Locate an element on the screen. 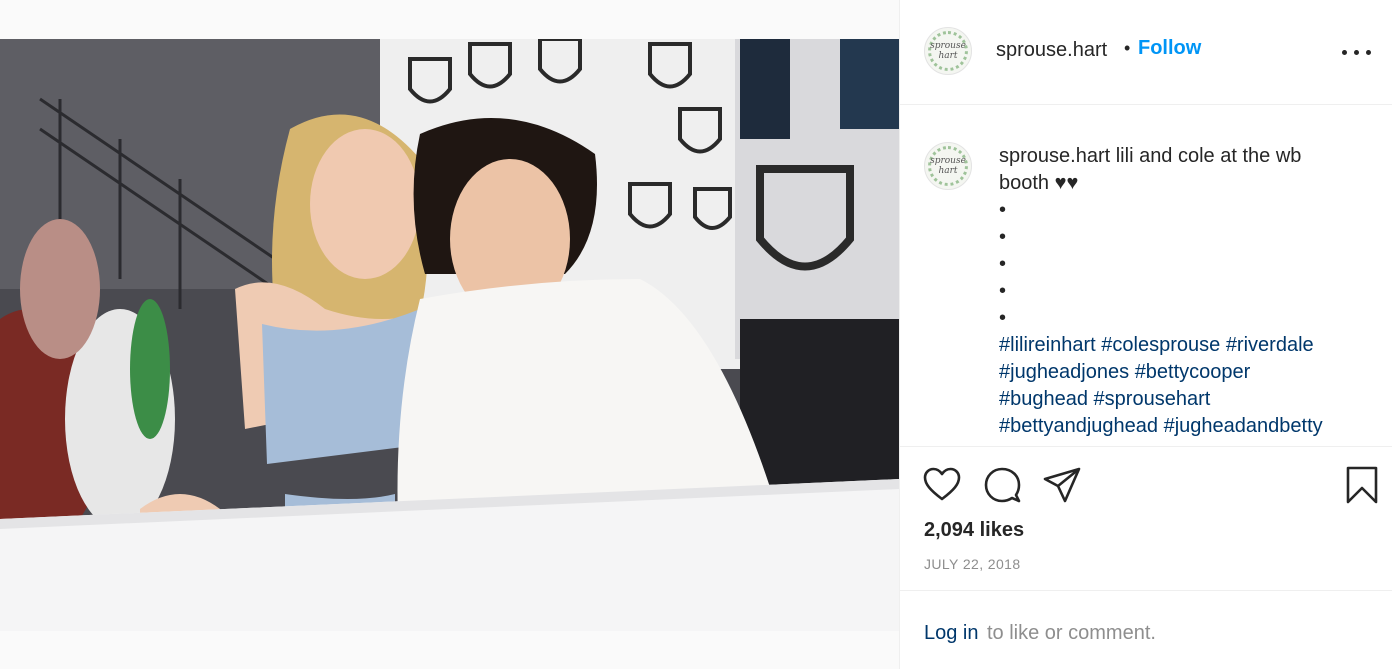  hashtag-line: #bettyandjughead #jugheadandbetty is located at coordinates (1184, 426).